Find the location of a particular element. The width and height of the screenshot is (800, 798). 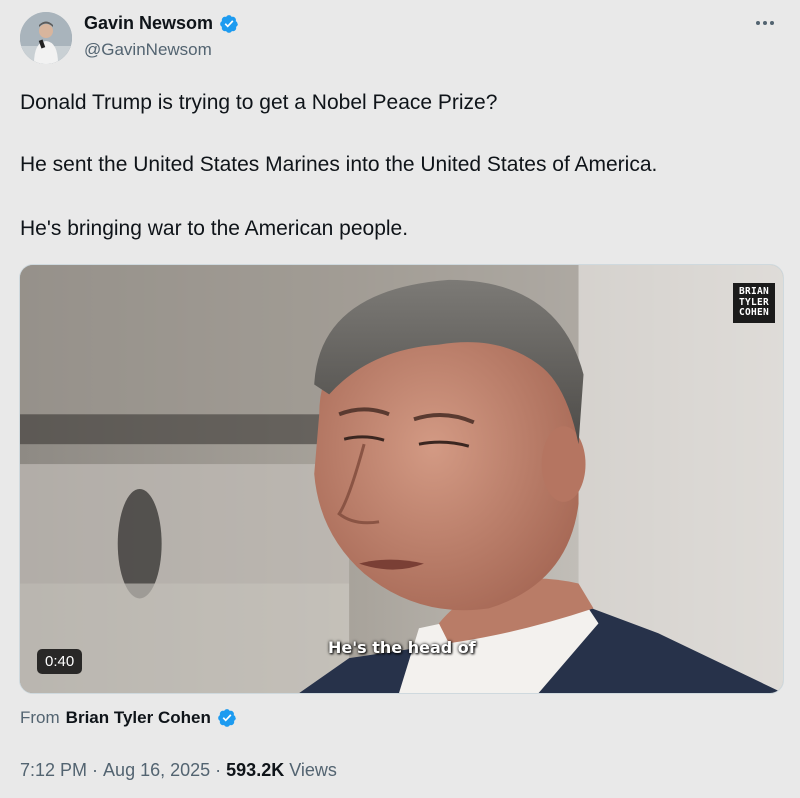

avatar is located at coordinates (46, 38).